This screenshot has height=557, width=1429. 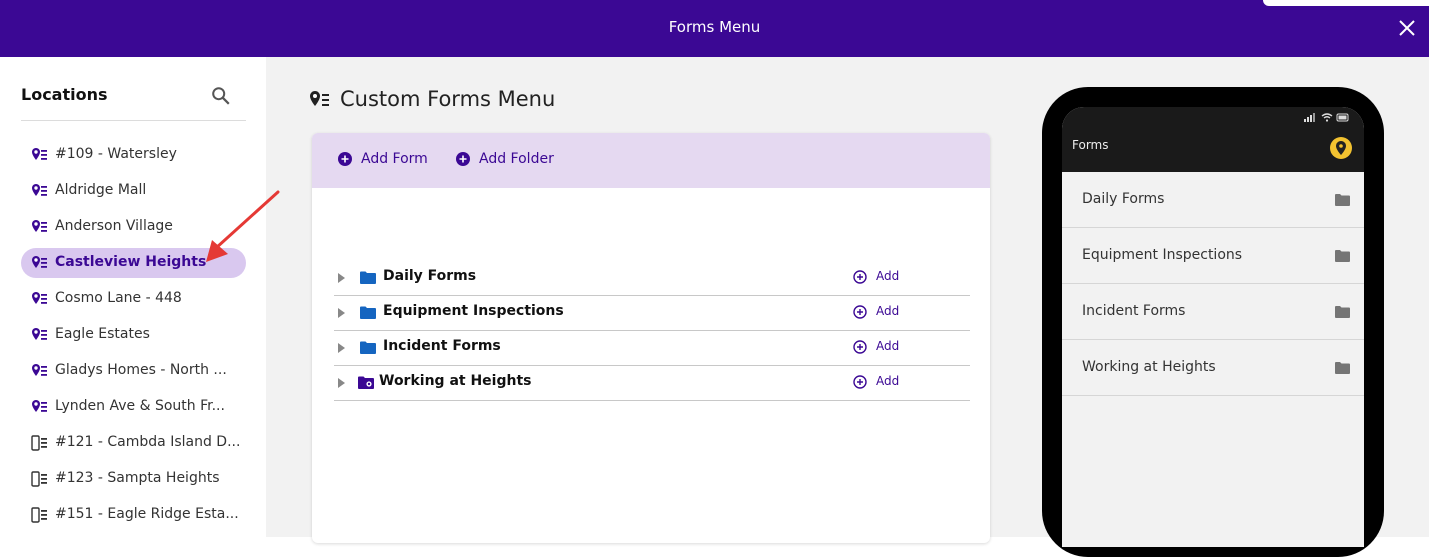 I want to click on add-form-label: Add Form, so click(x=394, y=159).